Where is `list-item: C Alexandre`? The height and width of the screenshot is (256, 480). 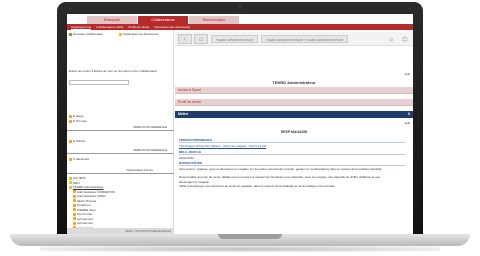 list-item: C Alexandre is located at coordinates (79, 159).